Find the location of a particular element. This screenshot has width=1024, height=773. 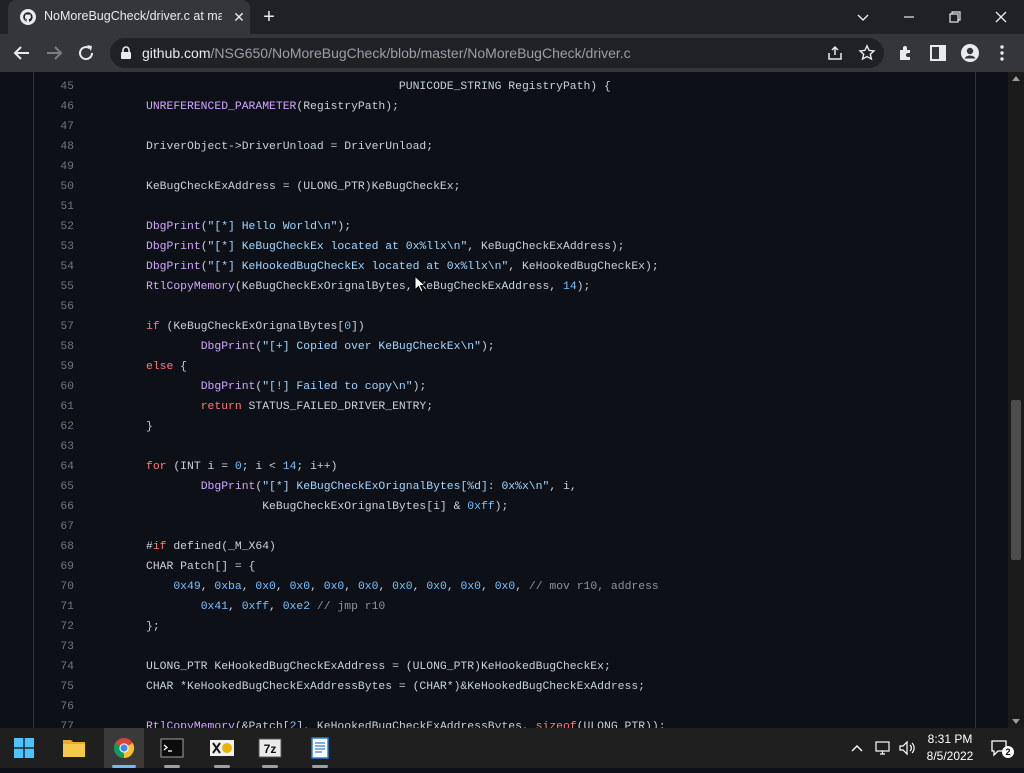

side-panel-icon is located at coordinates (938, 53).